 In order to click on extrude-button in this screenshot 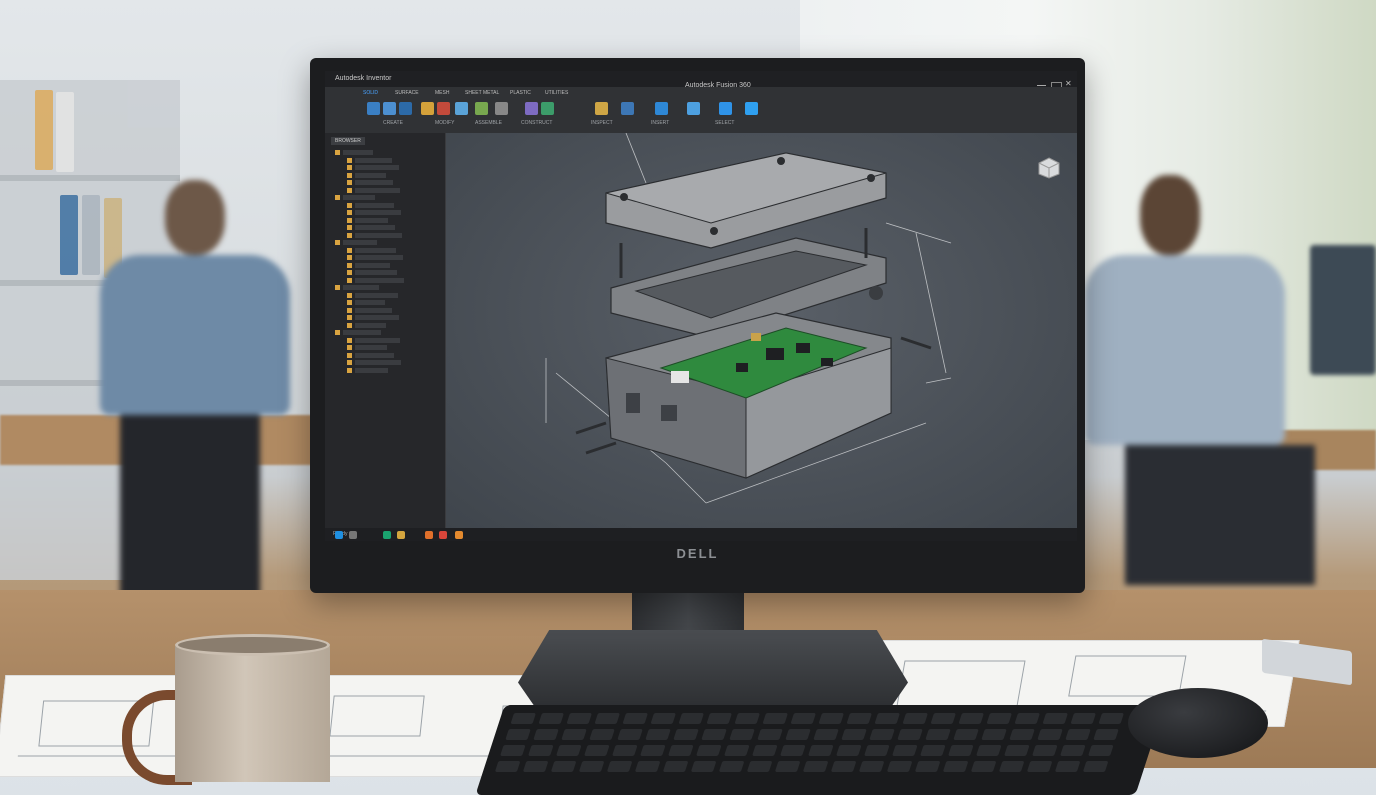, I will do `click(373, 108)`.